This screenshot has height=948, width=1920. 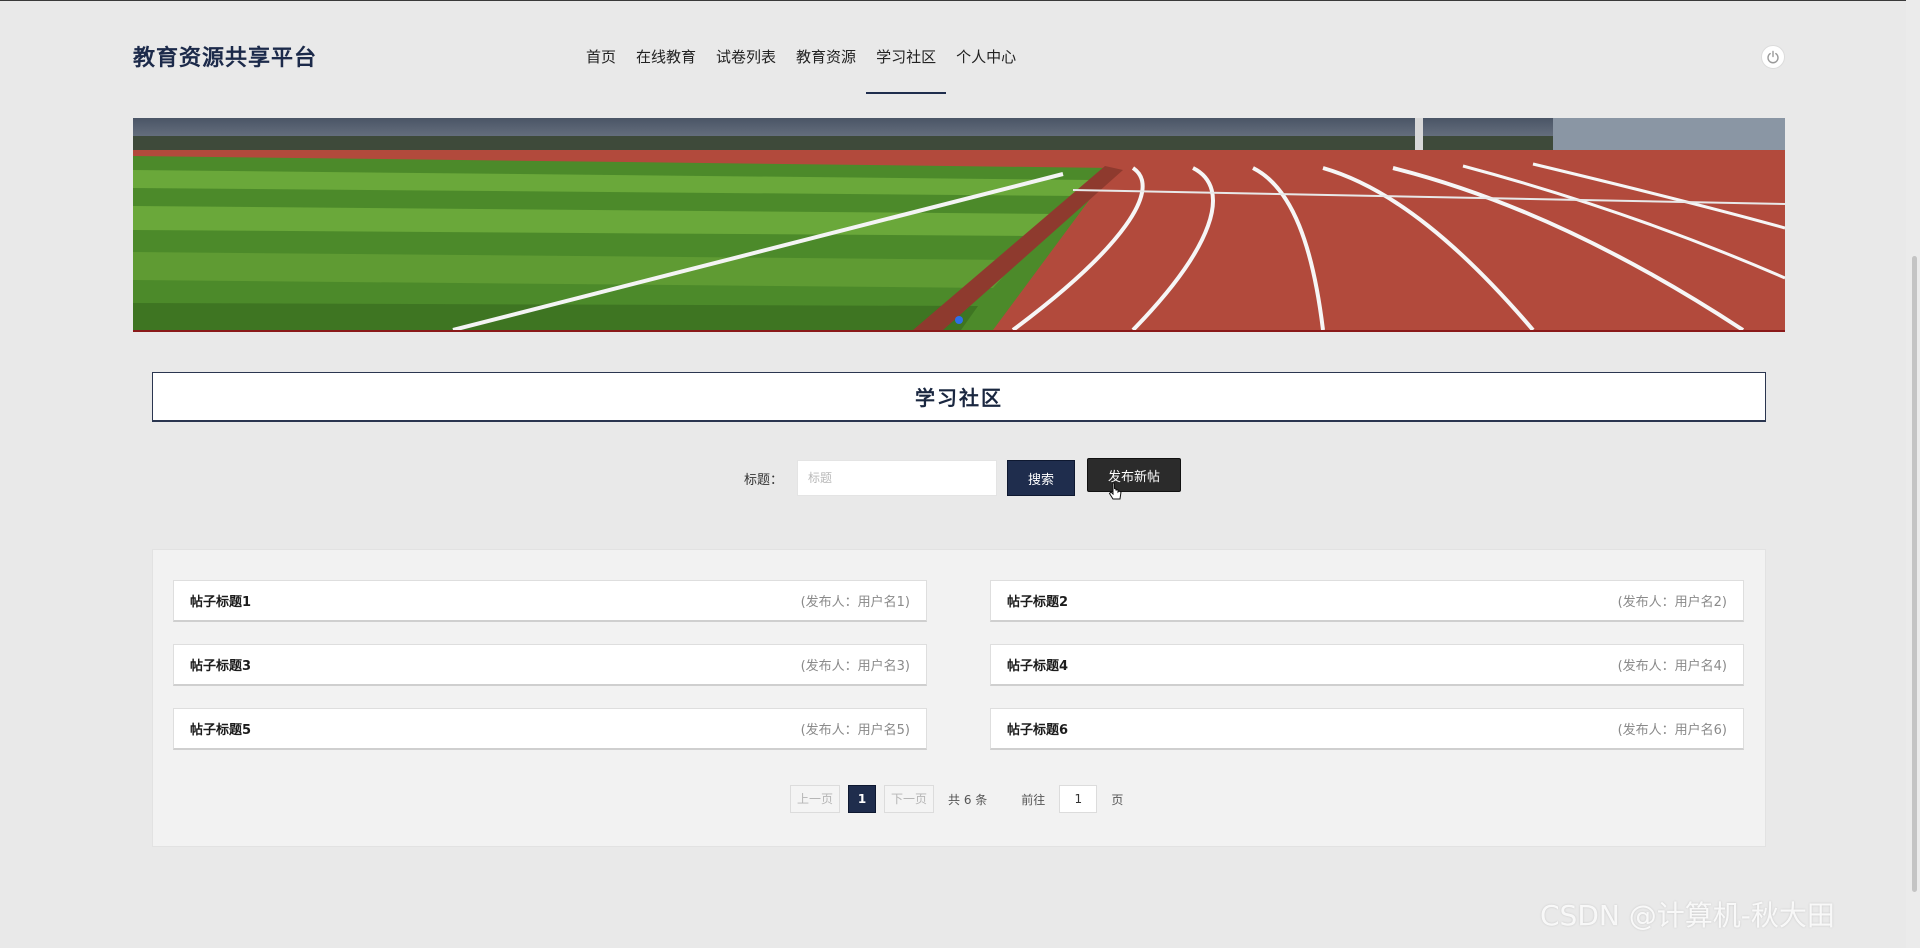 I want to click on post-author: (发布人：用户名6), so click(x=1672, y=730).